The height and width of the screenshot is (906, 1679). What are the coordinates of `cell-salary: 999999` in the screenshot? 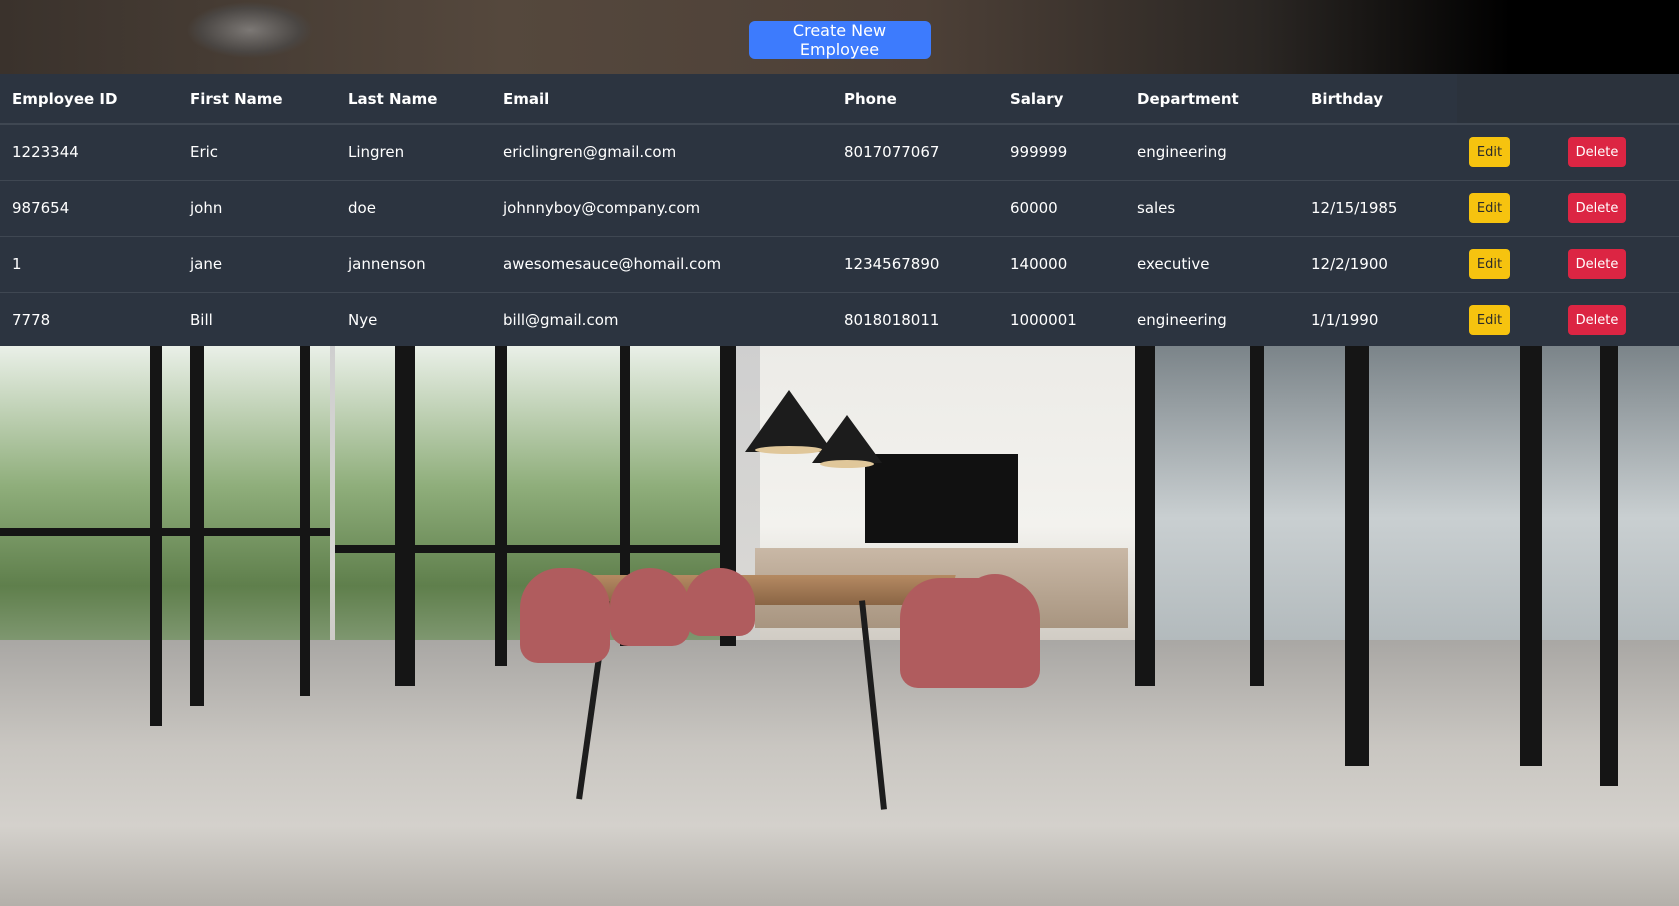 It's located at (1039, 152).